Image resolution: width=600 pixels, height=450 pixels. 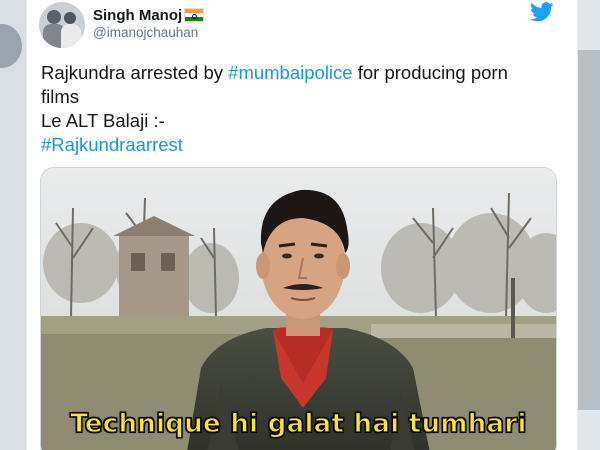 What do you see at coordinates (290, 72) in the screenshot?
I see `hashtag-mumbaipolice: #mumbaipolice` at bounding box center [290, 72].